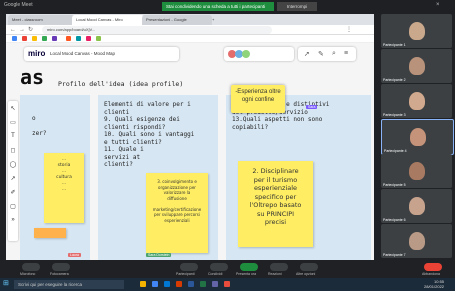  Describe the element at coordinates (190, 39) in the screenshot. I see `bookmarks-bar` at that location.